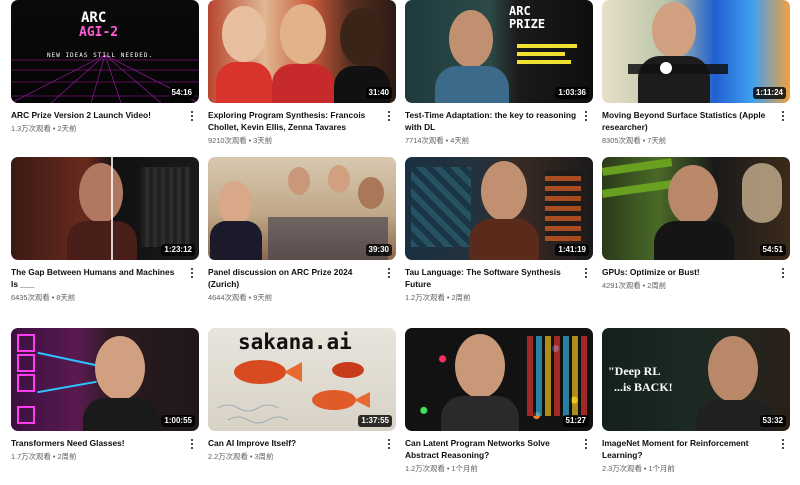 The image size is (800, 485). Describe the element at coordinates (97, 443) in the screenshot. I see `video-title: Transformers Need Glasses!` at that location.